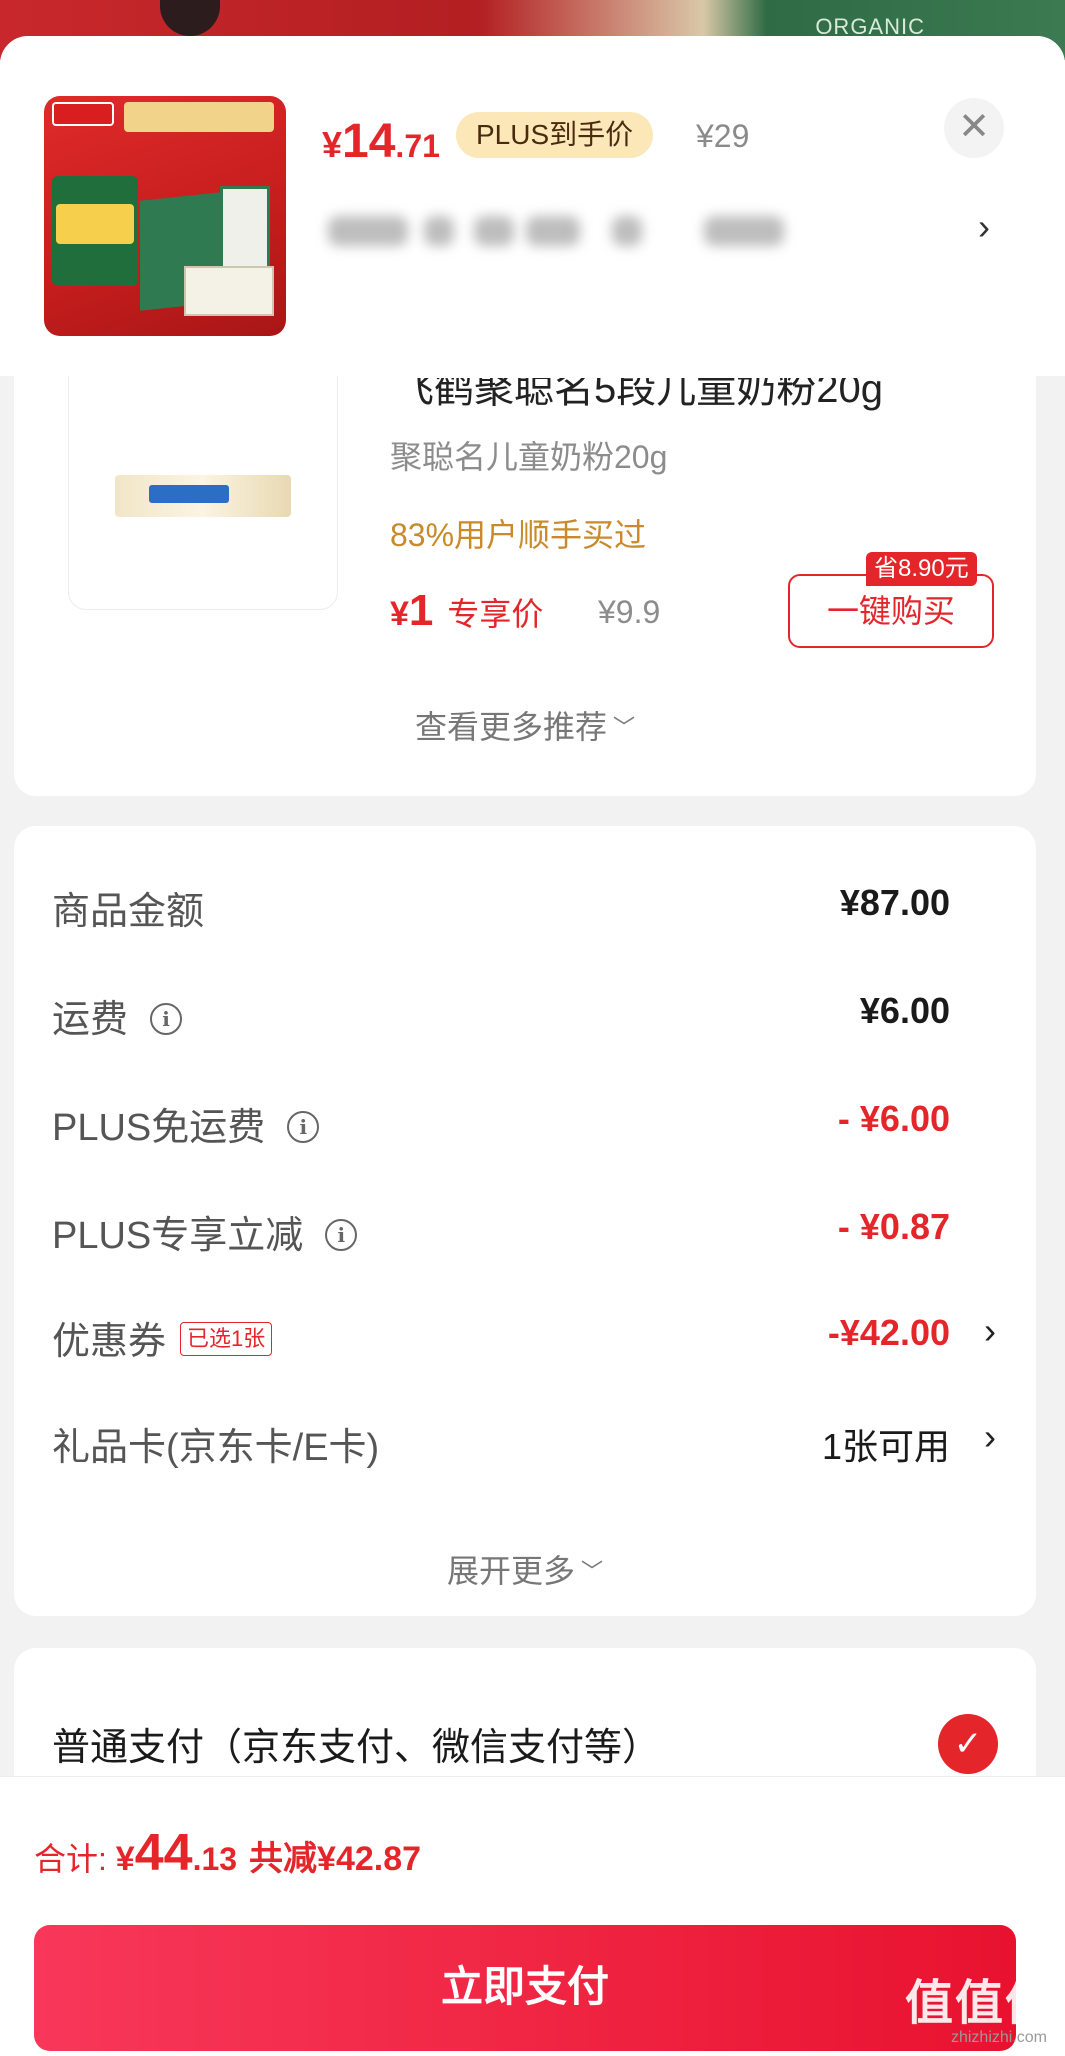 The height and width of the screenshot is (2056, 1065). I want to click on row-plus-free-shipping: PLUS免运费 i - ¥6.00, so click(525, 1119).